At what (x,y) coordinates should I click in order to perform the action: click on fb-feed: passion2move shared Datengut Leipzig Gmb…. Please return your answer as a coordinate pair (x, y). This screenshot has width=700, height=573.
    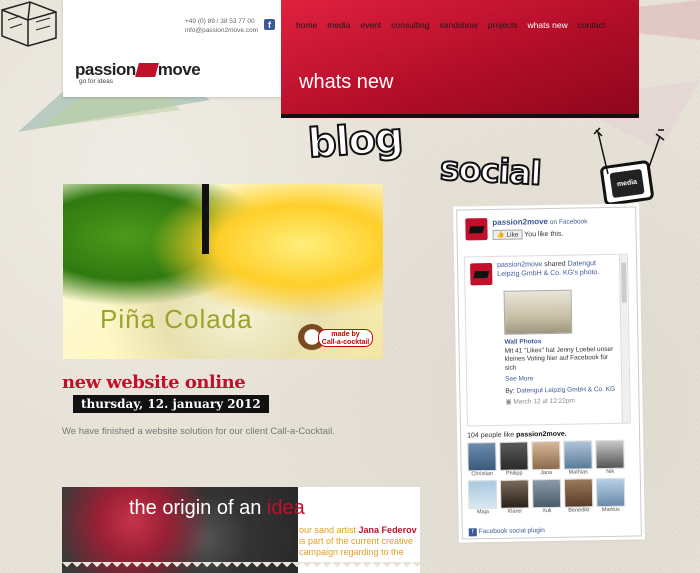
    Looking at the image, I should click on (547, 340).